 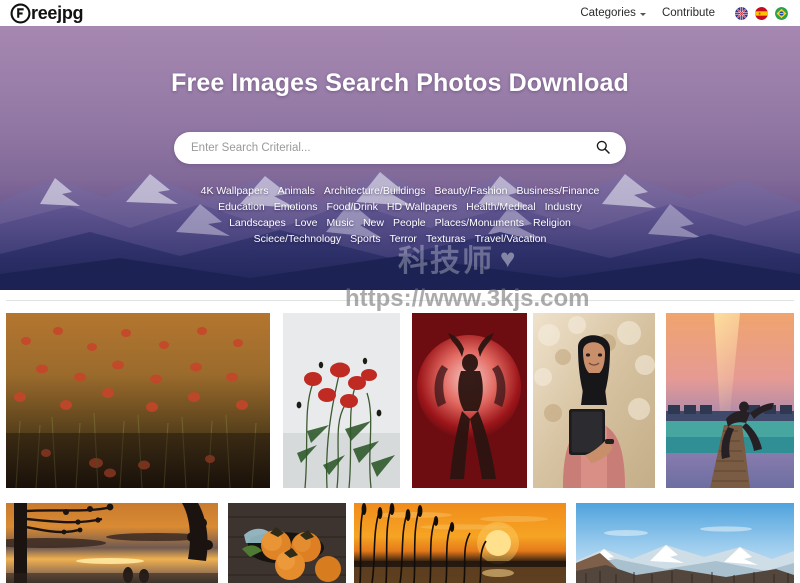 I want to click on category-link: Education, so click(x=241, y=207).